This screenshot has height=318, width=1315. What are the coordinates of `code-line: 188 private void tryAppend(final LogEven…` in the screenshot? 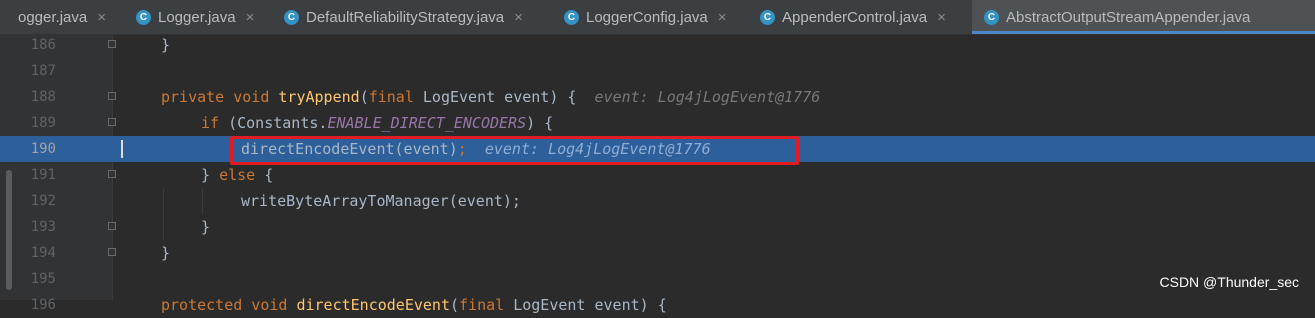 It's located at (657, 97).